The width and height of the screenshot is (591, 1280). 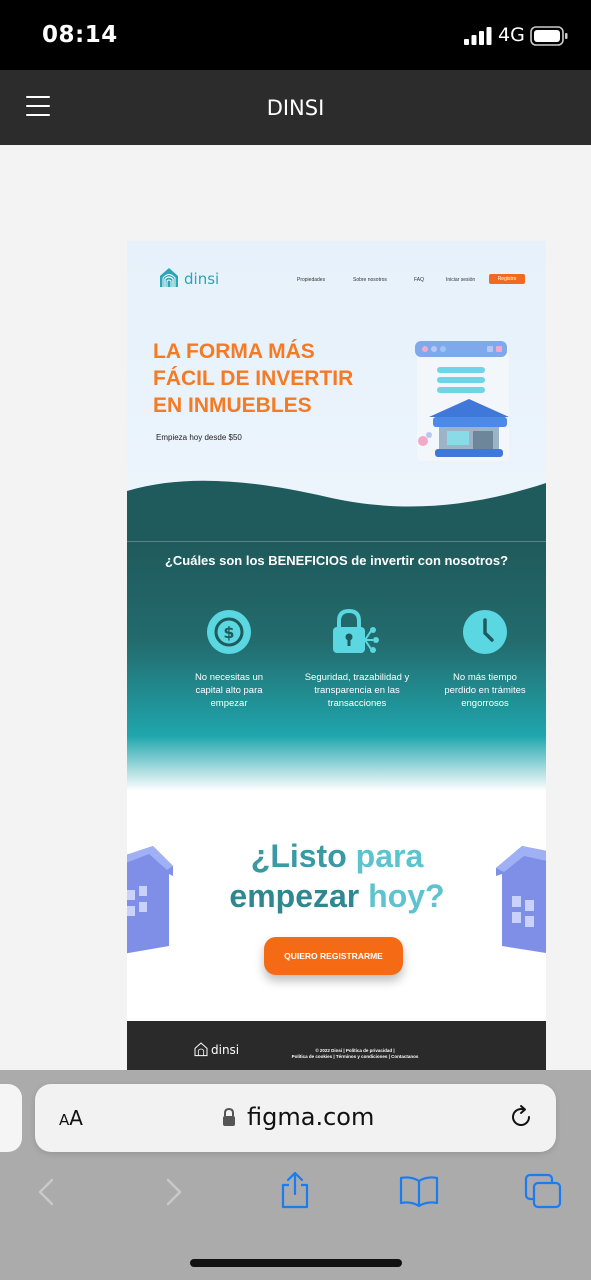 What do you see at coordinates (419, 1191) in the screenshot?
I see `bookmarks-icon` at bounding box center [419, 1191].